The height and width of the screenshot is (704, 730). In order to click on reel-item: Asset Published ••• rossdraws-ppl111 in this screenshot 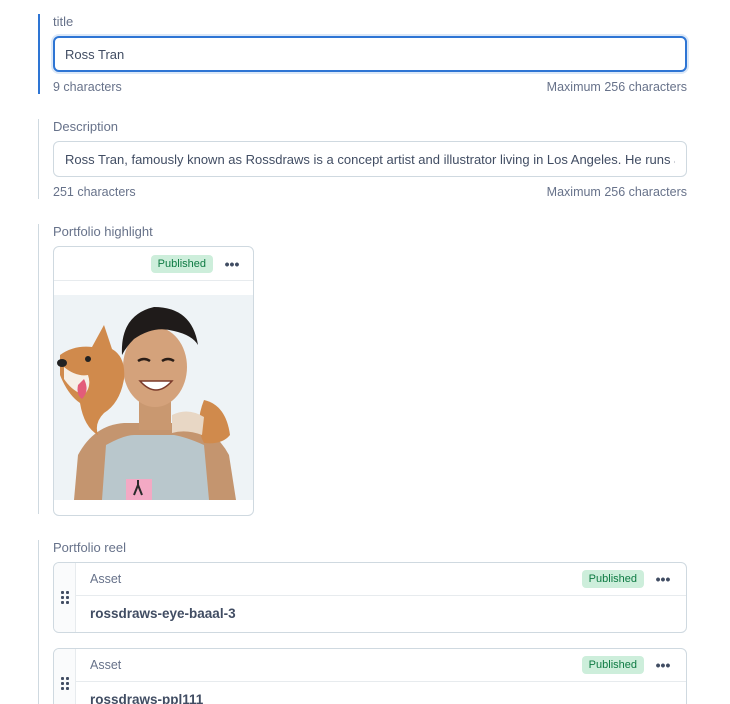, I will do `click(370, 676)`.